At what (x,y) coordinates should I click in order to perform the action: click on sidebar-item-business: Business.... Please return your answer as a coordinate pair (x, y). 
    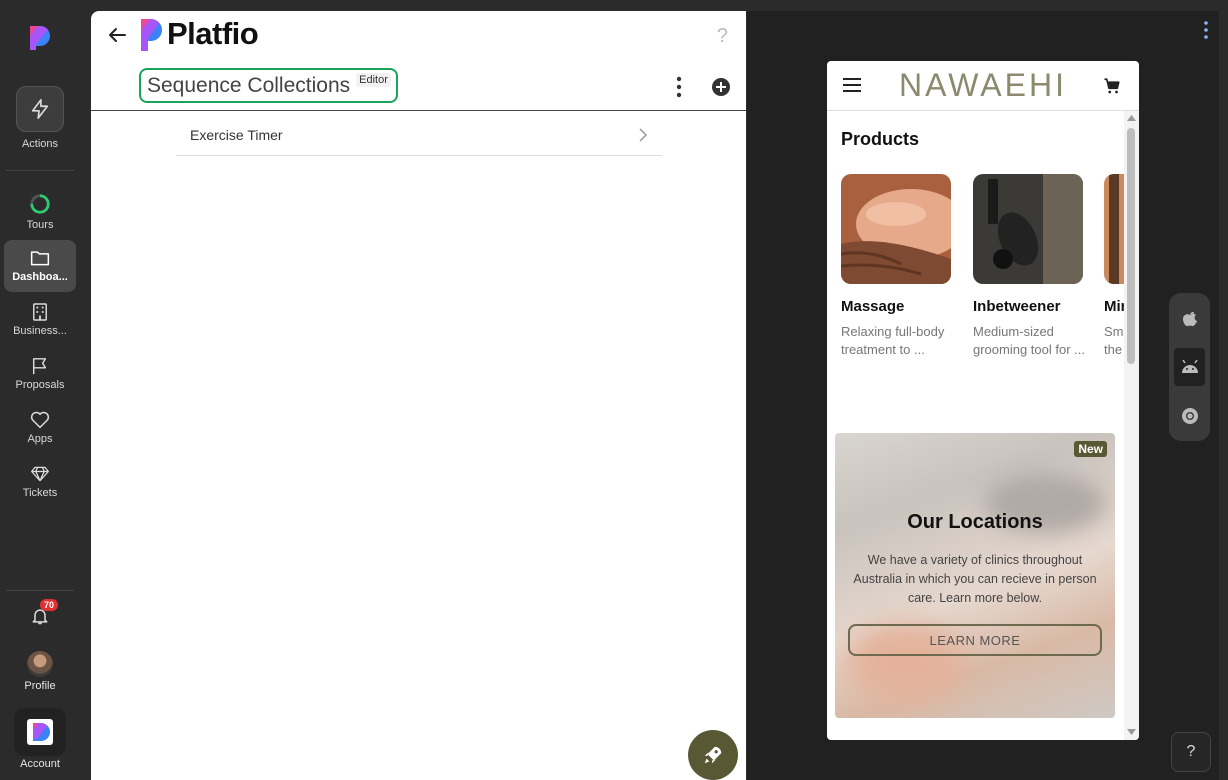
    Looking at the image, I should click on (40, 320).